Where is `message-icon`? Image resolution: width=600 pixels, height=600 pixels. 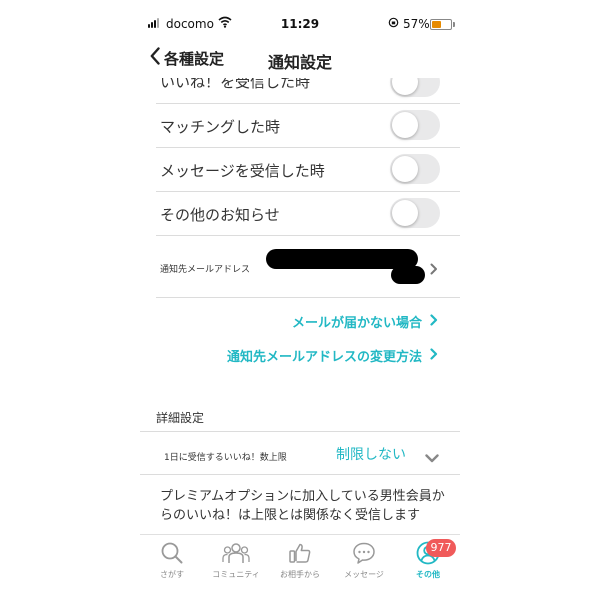 message-icon is located at coordinates (364, 553).